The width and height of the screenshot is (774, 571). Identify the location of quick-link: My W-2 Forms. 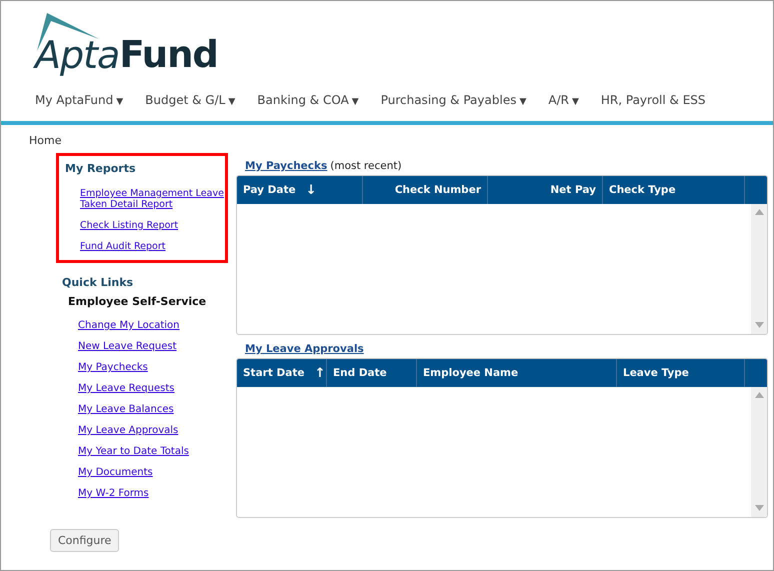
(113, 493).